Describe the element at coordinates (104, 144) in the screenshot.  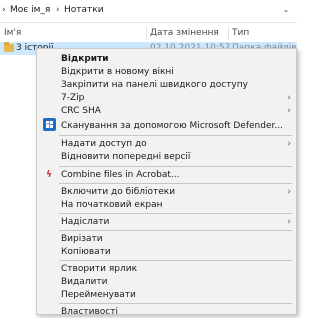
I see `menu-item-label: Надати доступ до` at that location.